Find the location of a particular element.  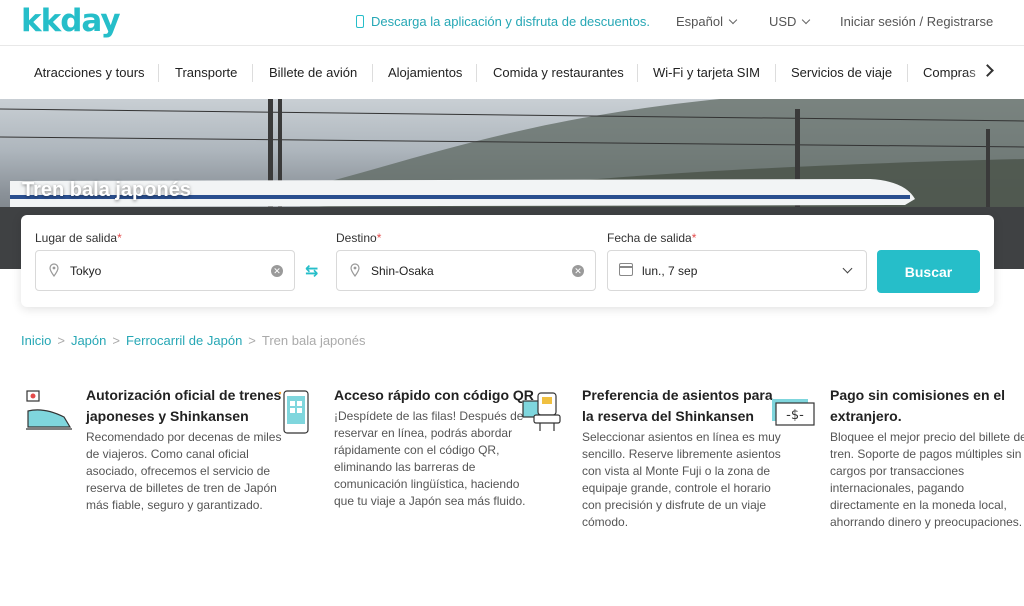

origin-label-text: Lugar de salida is located at coordinates (76, 238).